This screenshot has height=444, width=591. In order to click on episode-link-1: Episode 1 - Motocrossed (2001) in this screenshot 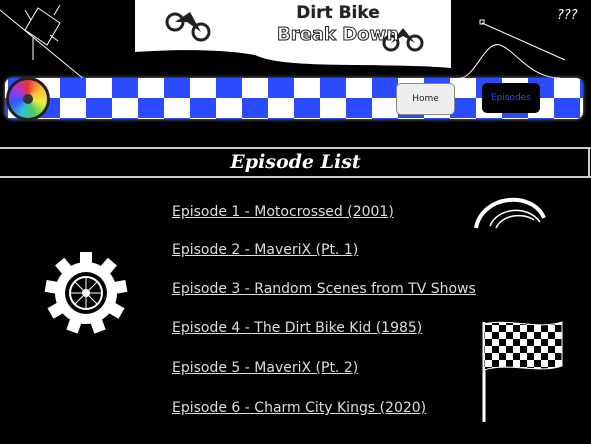, I will do `click(283, 212)`.